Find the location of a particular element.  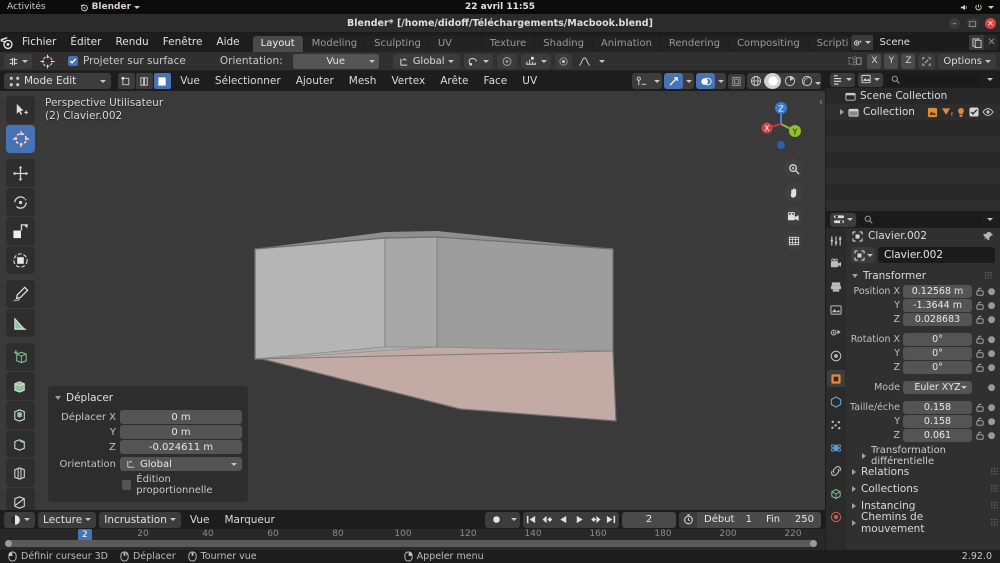

tab-layout: Layout is located at coordinates (277, 44).